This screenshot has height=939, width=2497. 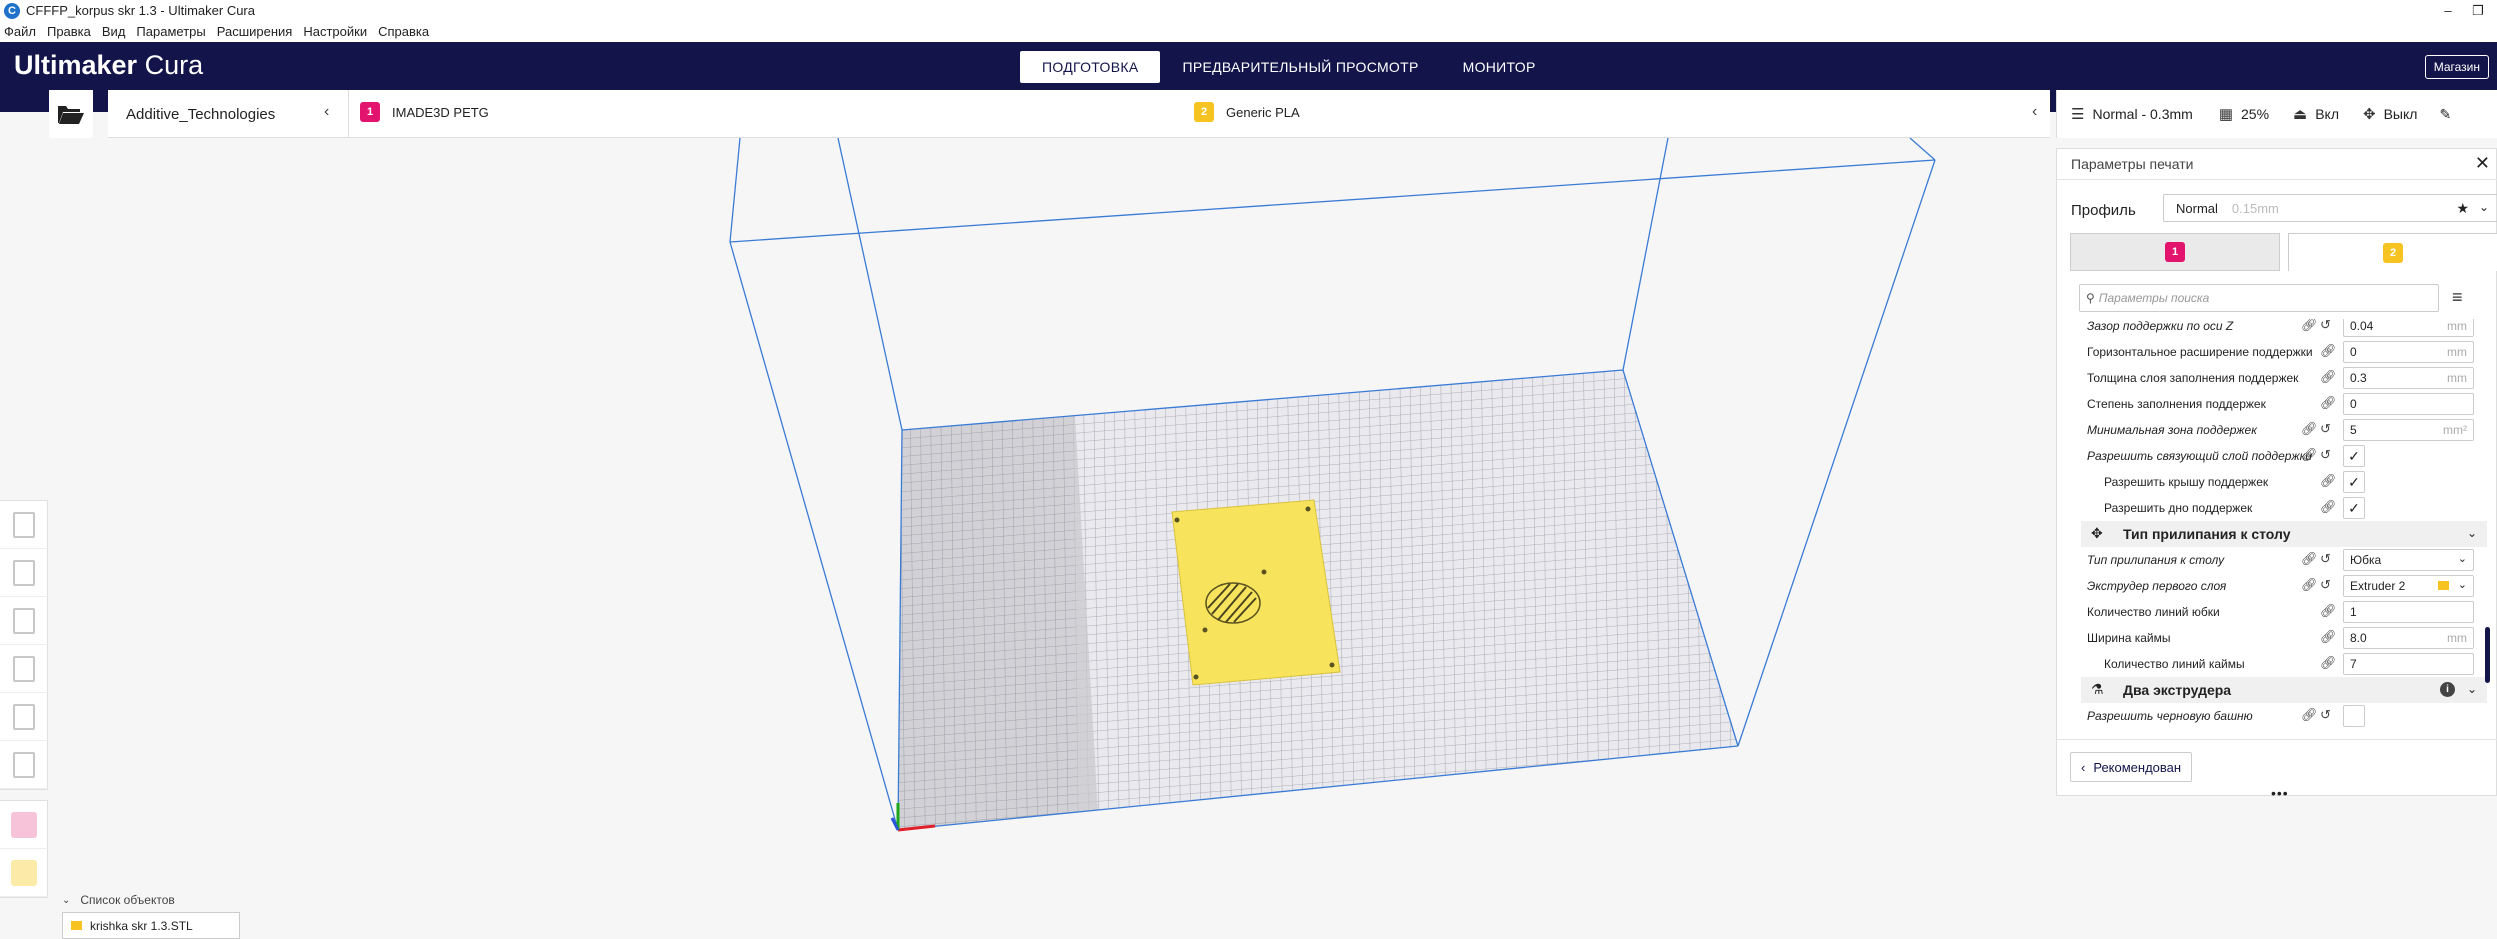 I want to click on rotate-tool-icon, so click(x=24, y=621).